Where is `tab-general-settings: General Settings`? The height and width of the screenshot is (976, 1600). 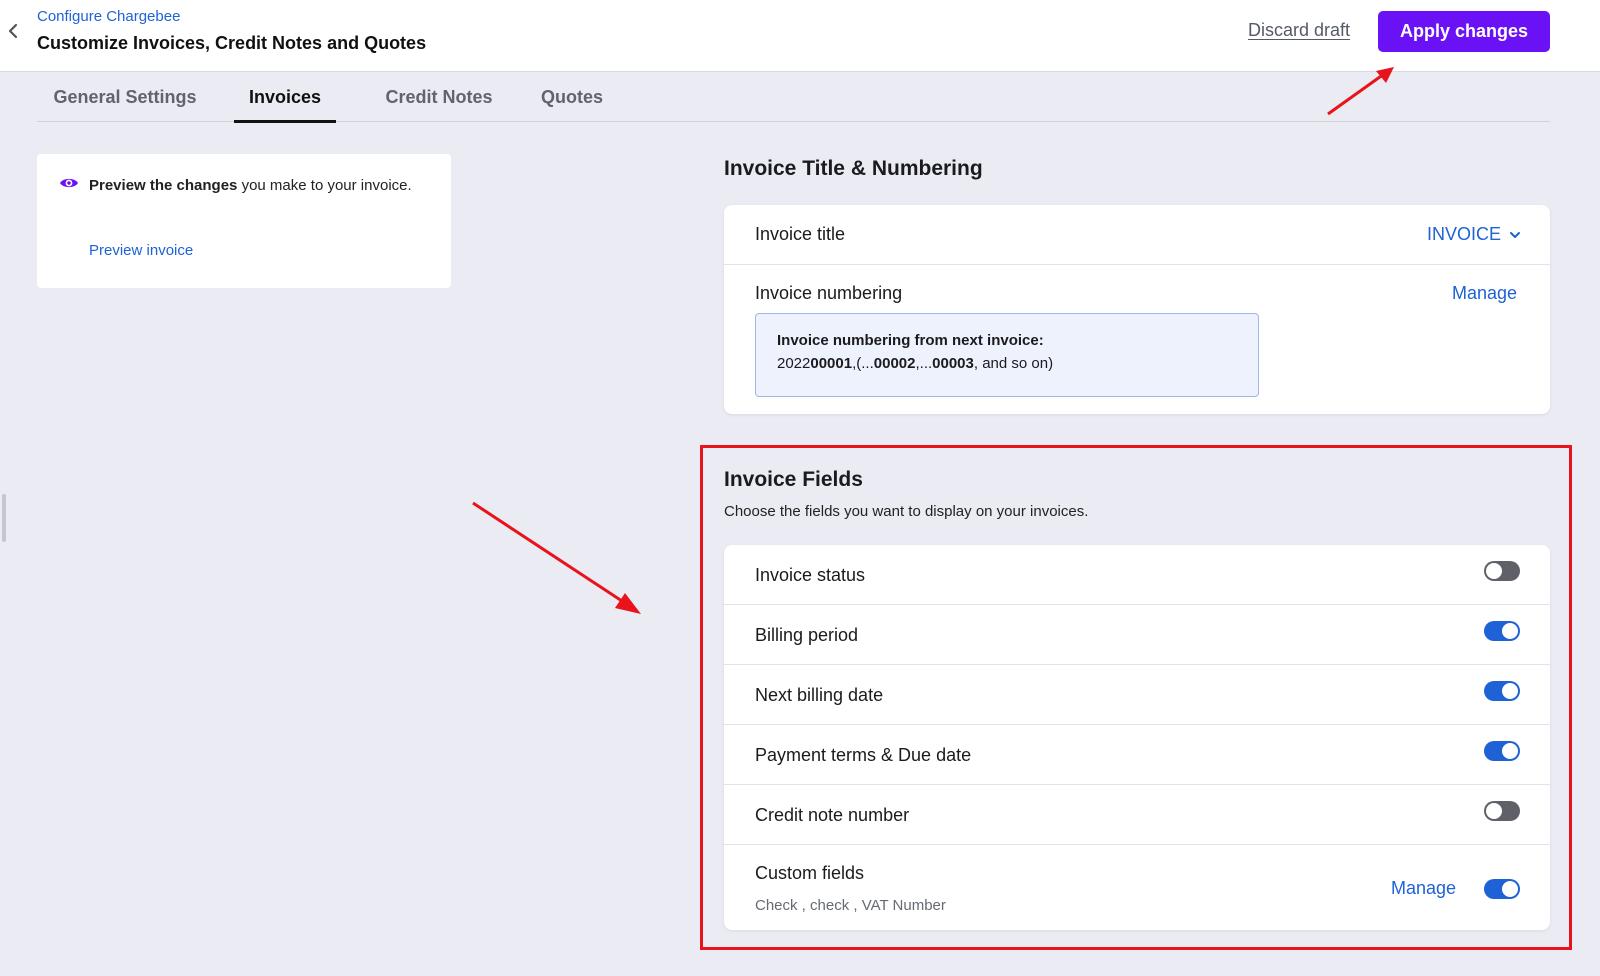 tab-general-settings: General Settings is located at coordinates (125, 97).